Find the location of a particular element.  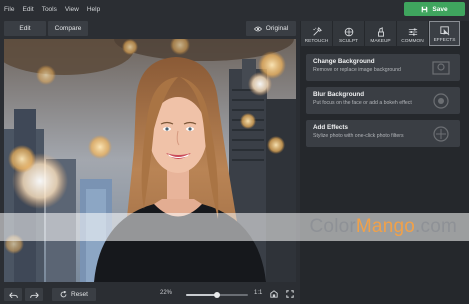

tab-sculpt: SCULPT is located at coordinates (348, 33).